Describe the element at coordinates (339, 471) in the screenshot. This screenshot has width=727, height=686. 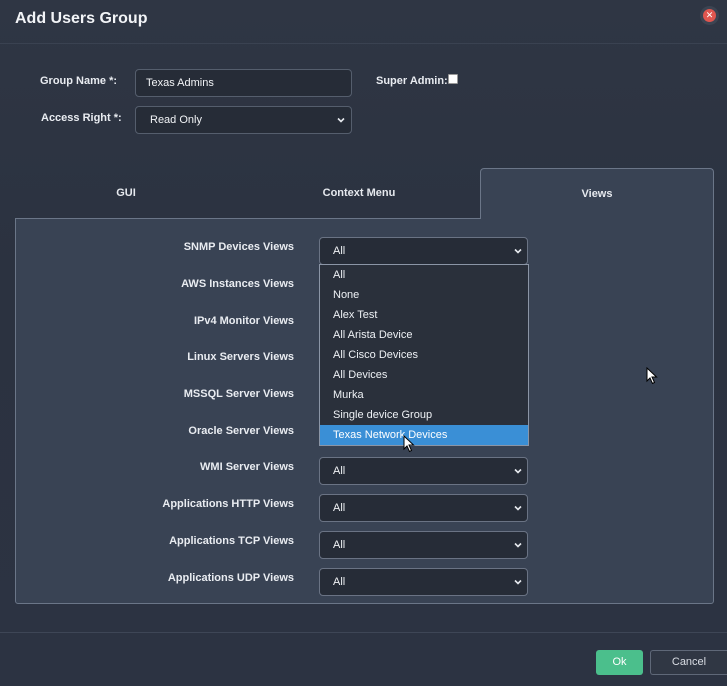
I see `wmi-server-views-value: All` at that location.